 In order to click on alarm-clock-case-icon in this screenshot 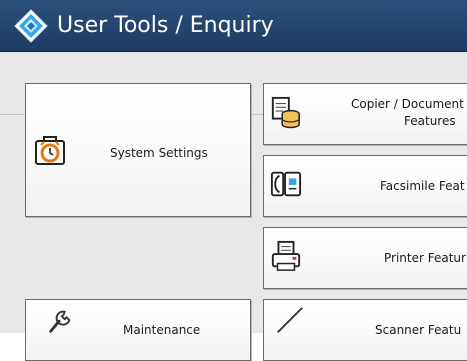, I will do `click(50, 150)`.